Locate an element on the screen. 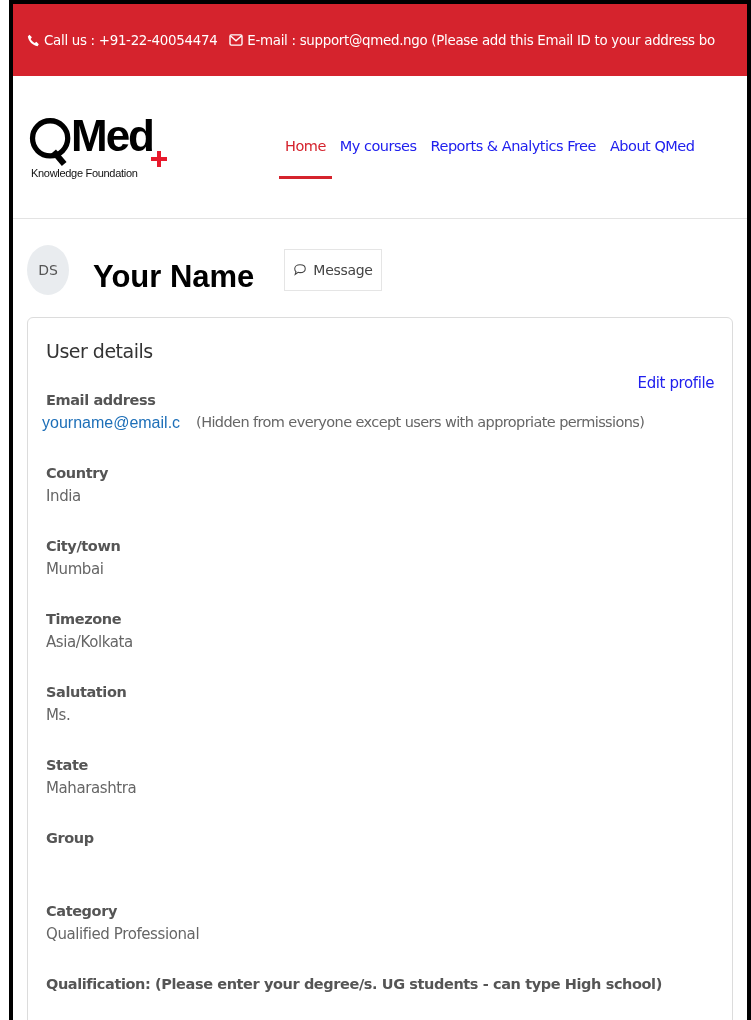 The image size is (751, 1020). logo-tagline: Knowledge Foundation is located at coordinates (85, 173).